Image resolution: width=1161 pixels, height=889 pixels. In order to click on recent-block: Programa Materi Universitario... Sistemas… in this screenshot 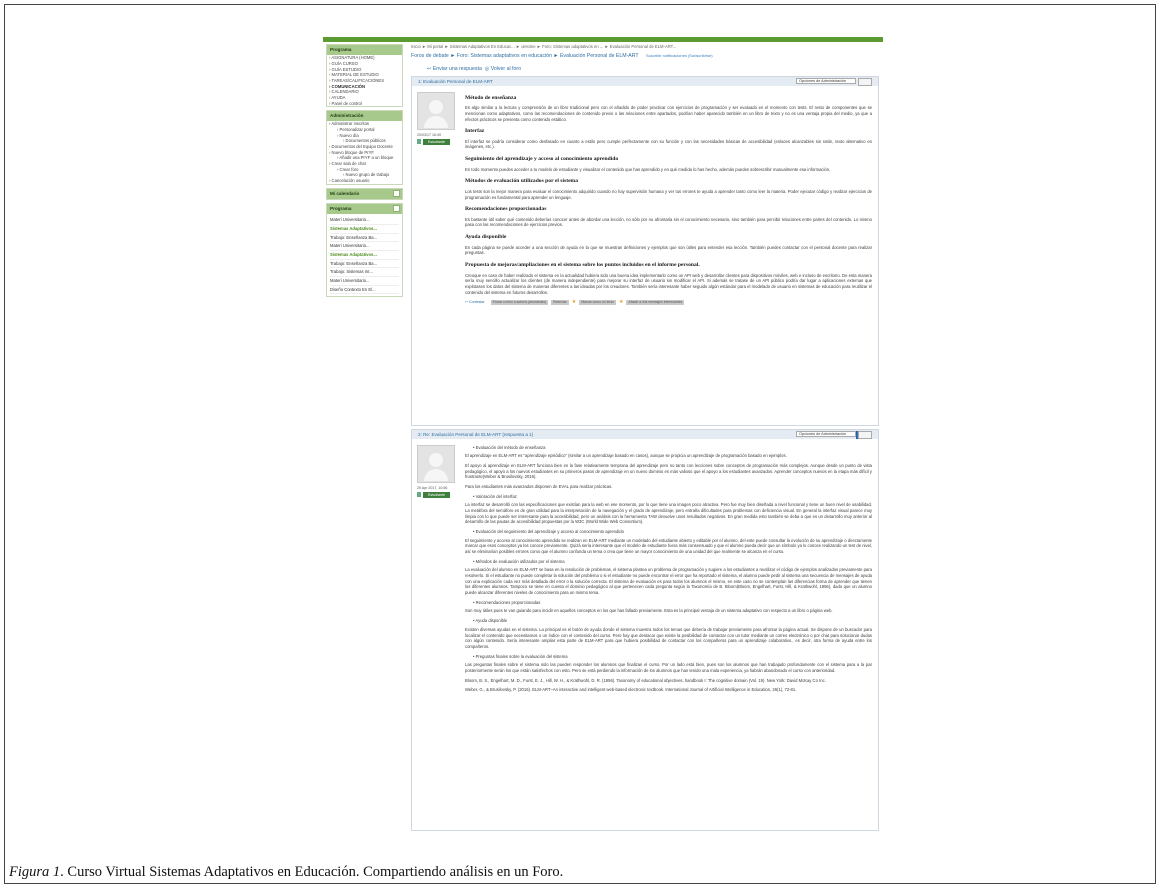, I will do `click(364, 250)`.